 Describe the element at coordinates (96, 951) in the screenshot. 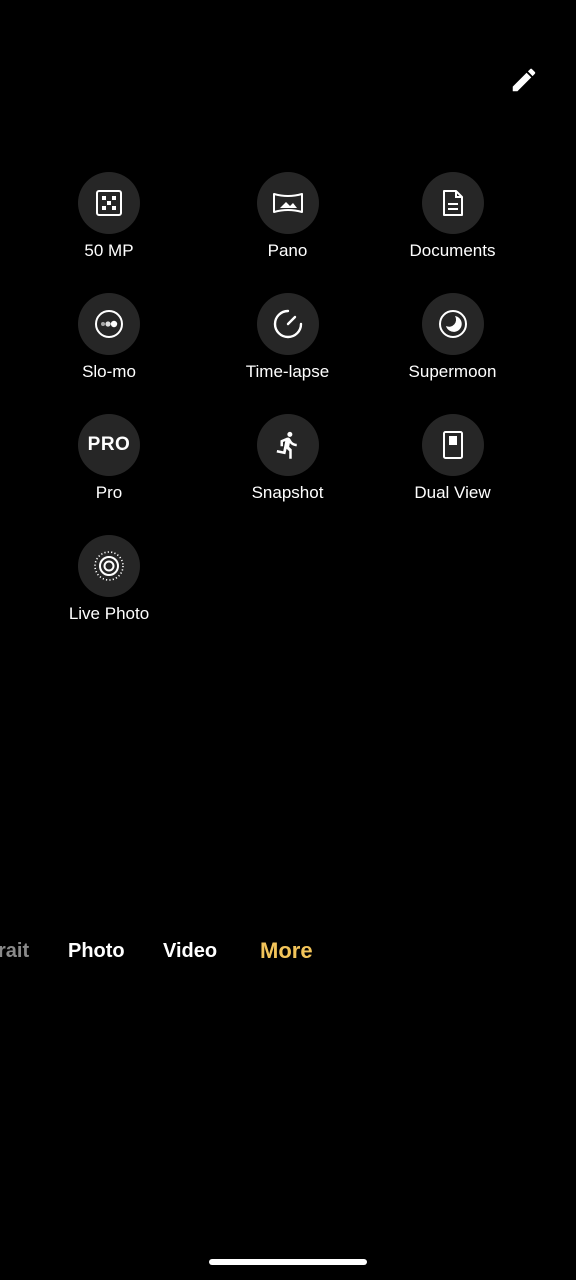

I see `tab-photo: Photo` at that location.